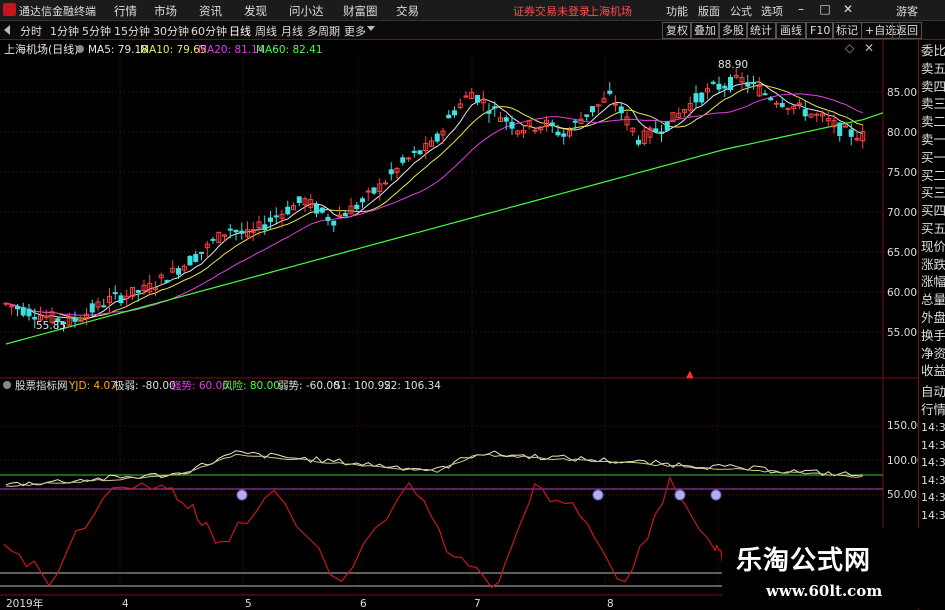 This screenshot has width=945, height=610. I want to click on panel-row-17: 净资, so click(933, 353).